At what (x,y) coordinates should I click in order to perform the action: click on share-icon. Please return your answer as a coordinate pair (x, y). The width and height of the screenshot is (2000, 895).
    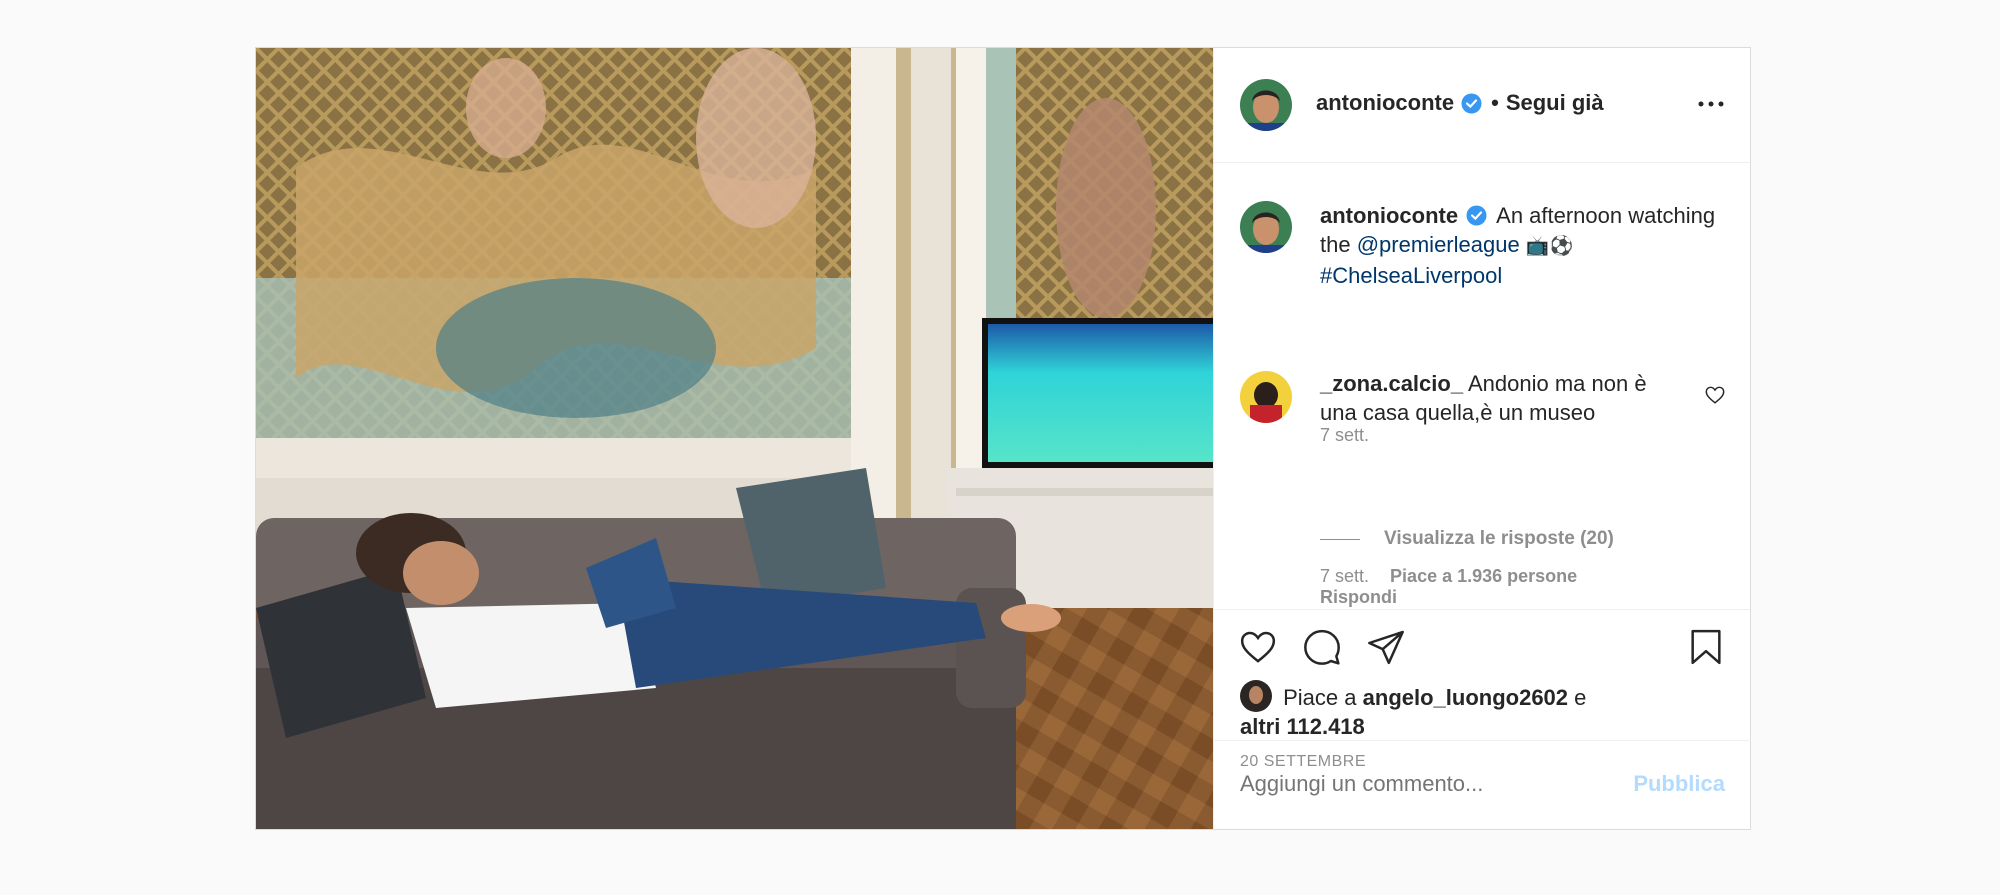
    Looking at the image, I should click on (1386, 647).